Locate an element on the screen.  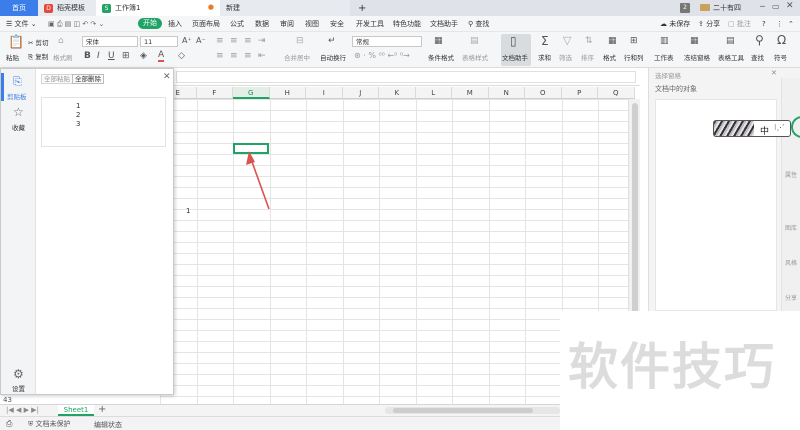
filter-button: 筛选 is located at coordinates (565, 57).